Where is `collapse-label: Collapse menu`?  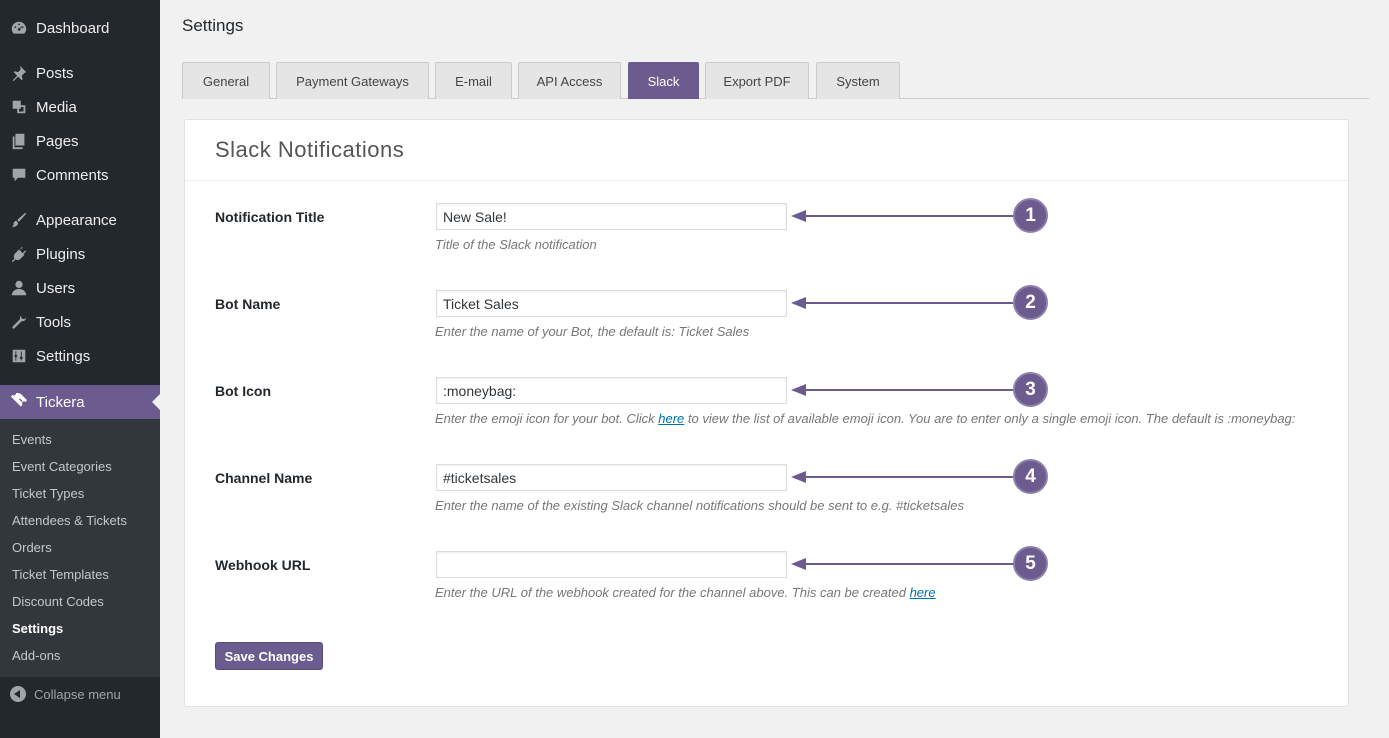
collapse-label: Collapse menu is located at coordinates (77, 694).